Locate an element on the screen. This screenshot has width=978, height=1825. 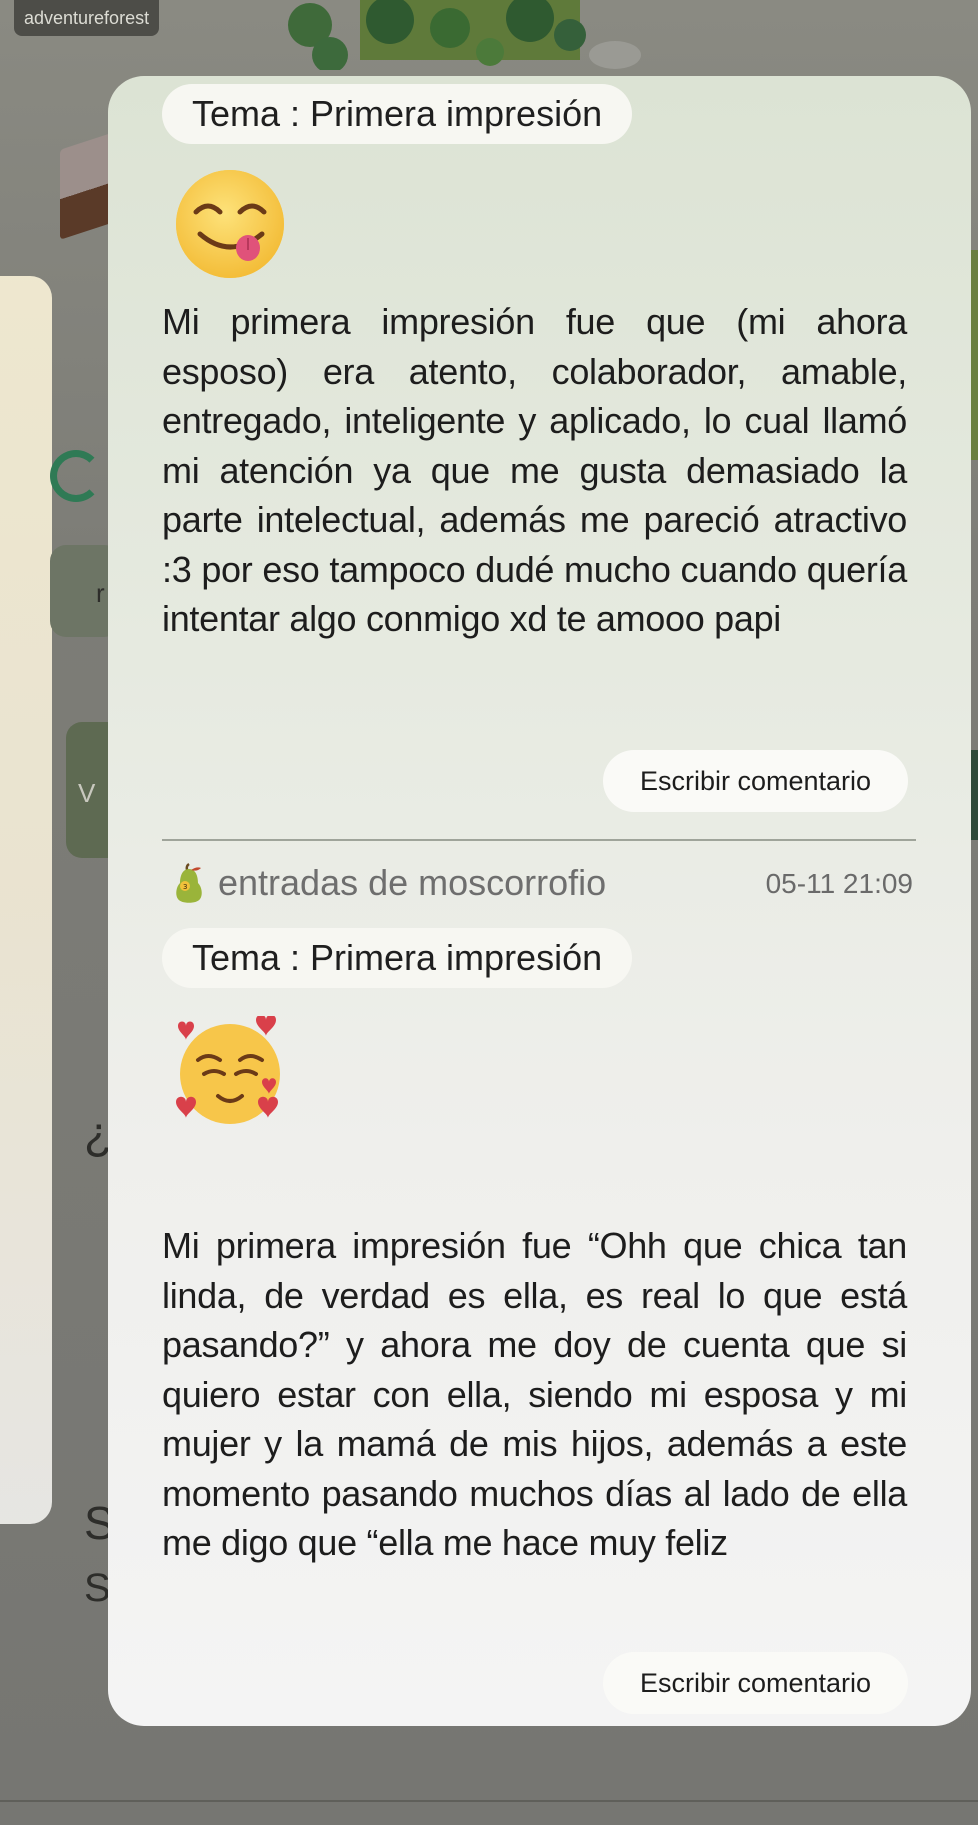
app-label: adventureforest is located at coordinates (87, 18).